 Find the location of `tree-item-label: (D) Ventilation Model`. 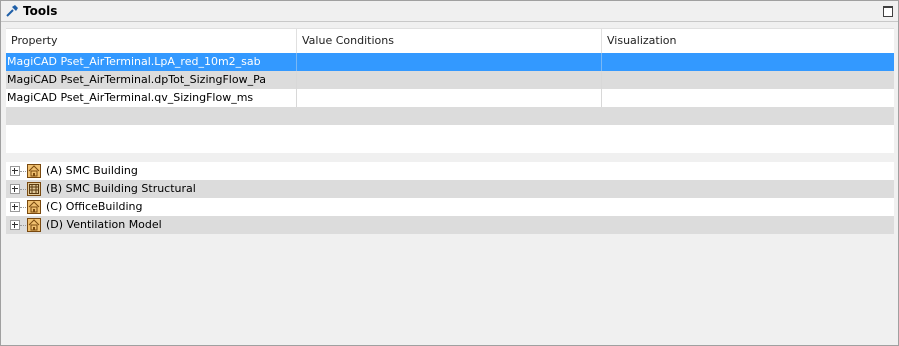

tree-item-label: (D) Ventilation Model is located at coordinates (104, 224).